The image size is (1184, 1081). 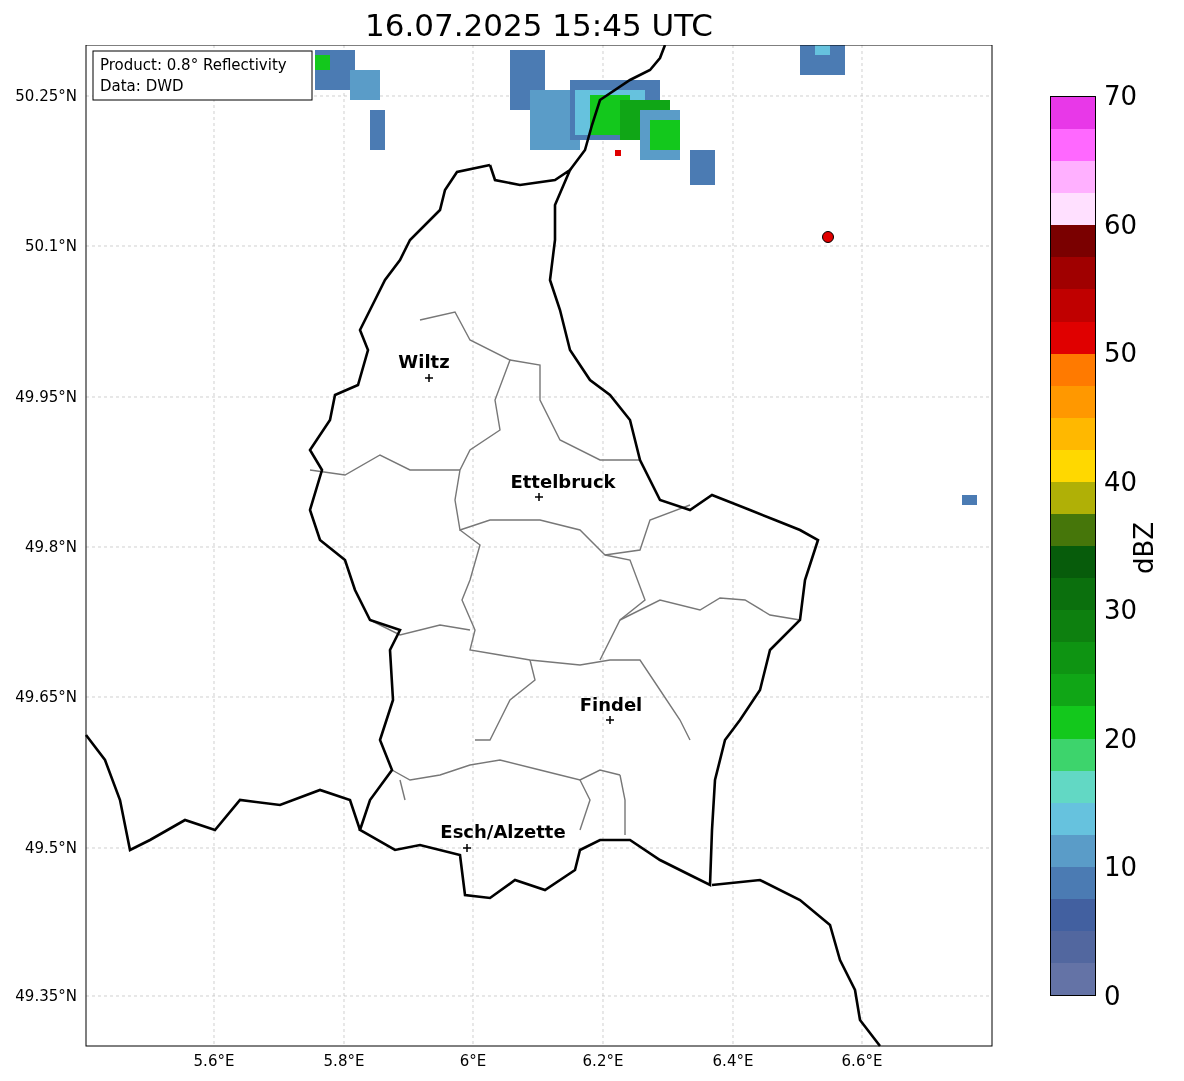 I want to click on colorbar-tick-label: 60, so click(x=1121, y=224).